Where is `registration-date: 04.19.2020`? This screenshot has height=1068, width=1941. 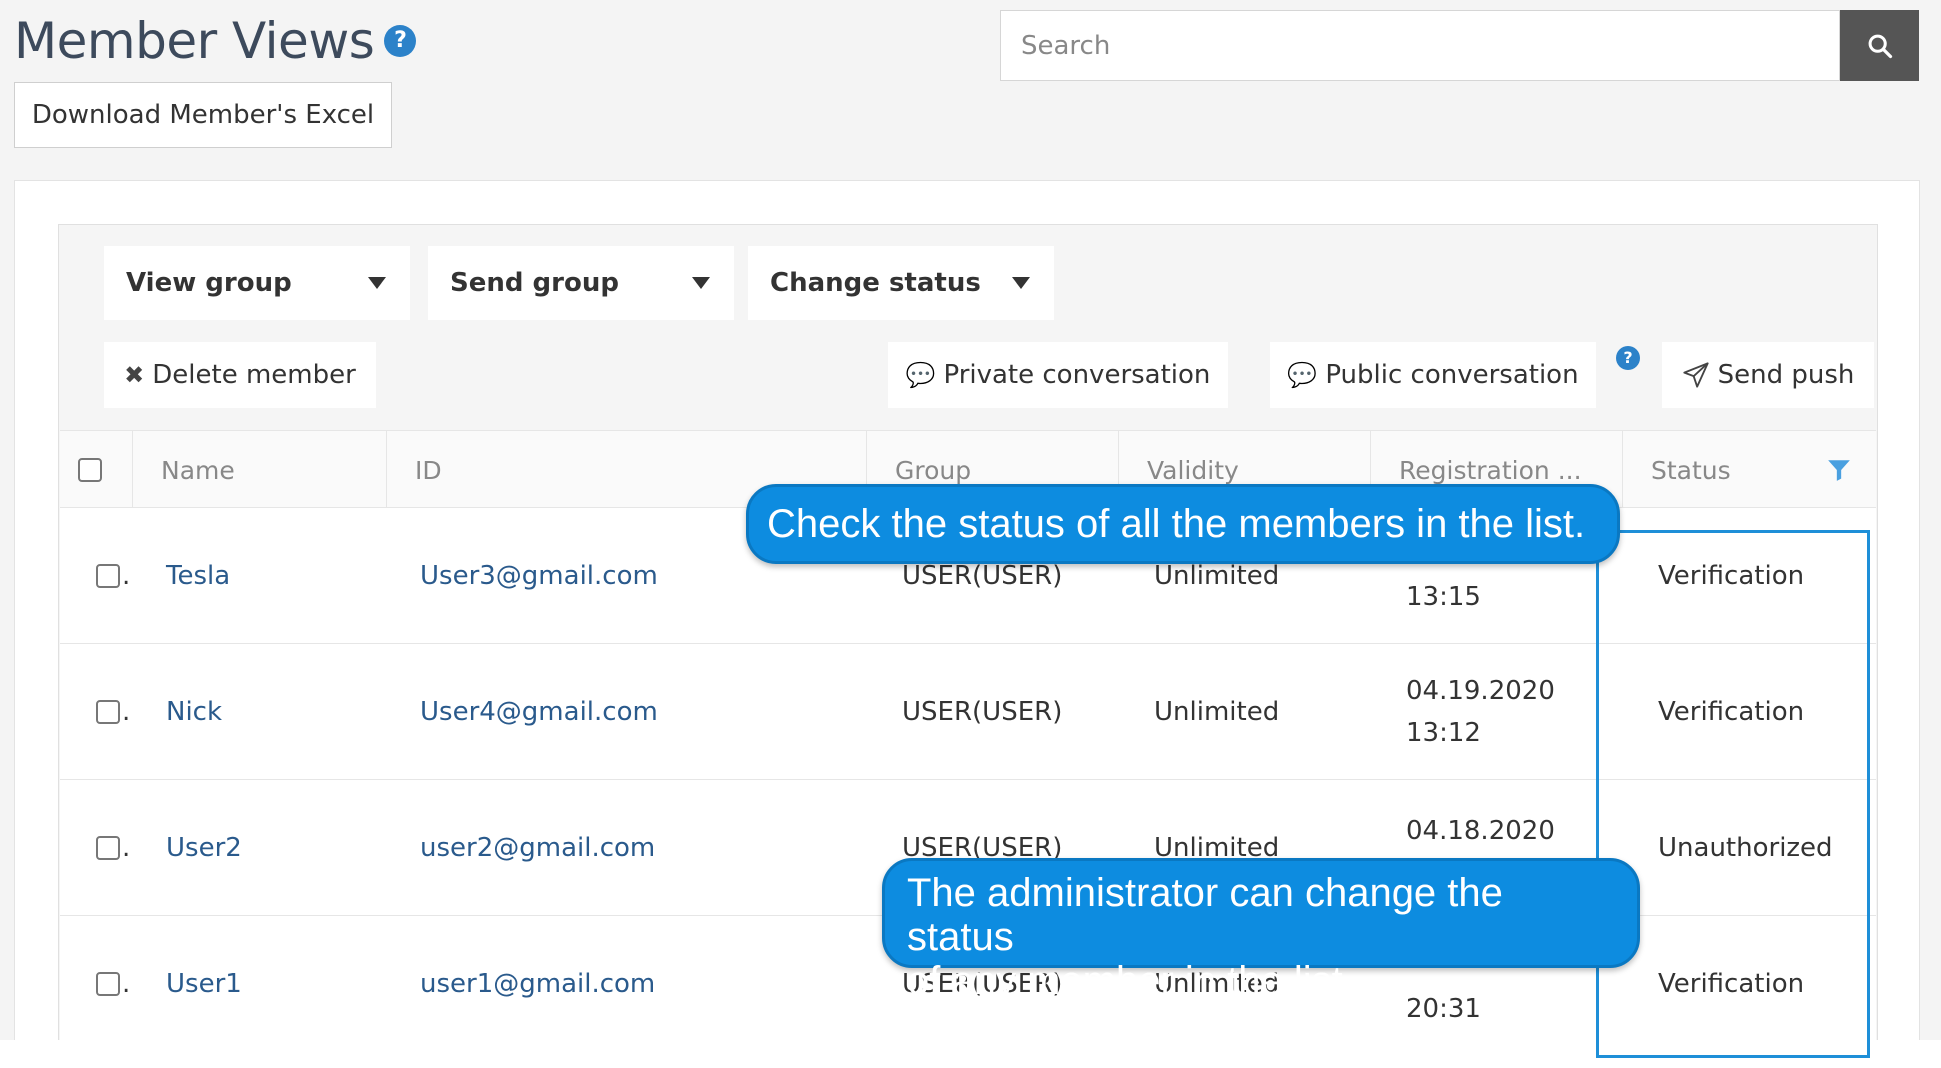
registration-date: 04.19.2020 is located at coordinates (1480, 691).